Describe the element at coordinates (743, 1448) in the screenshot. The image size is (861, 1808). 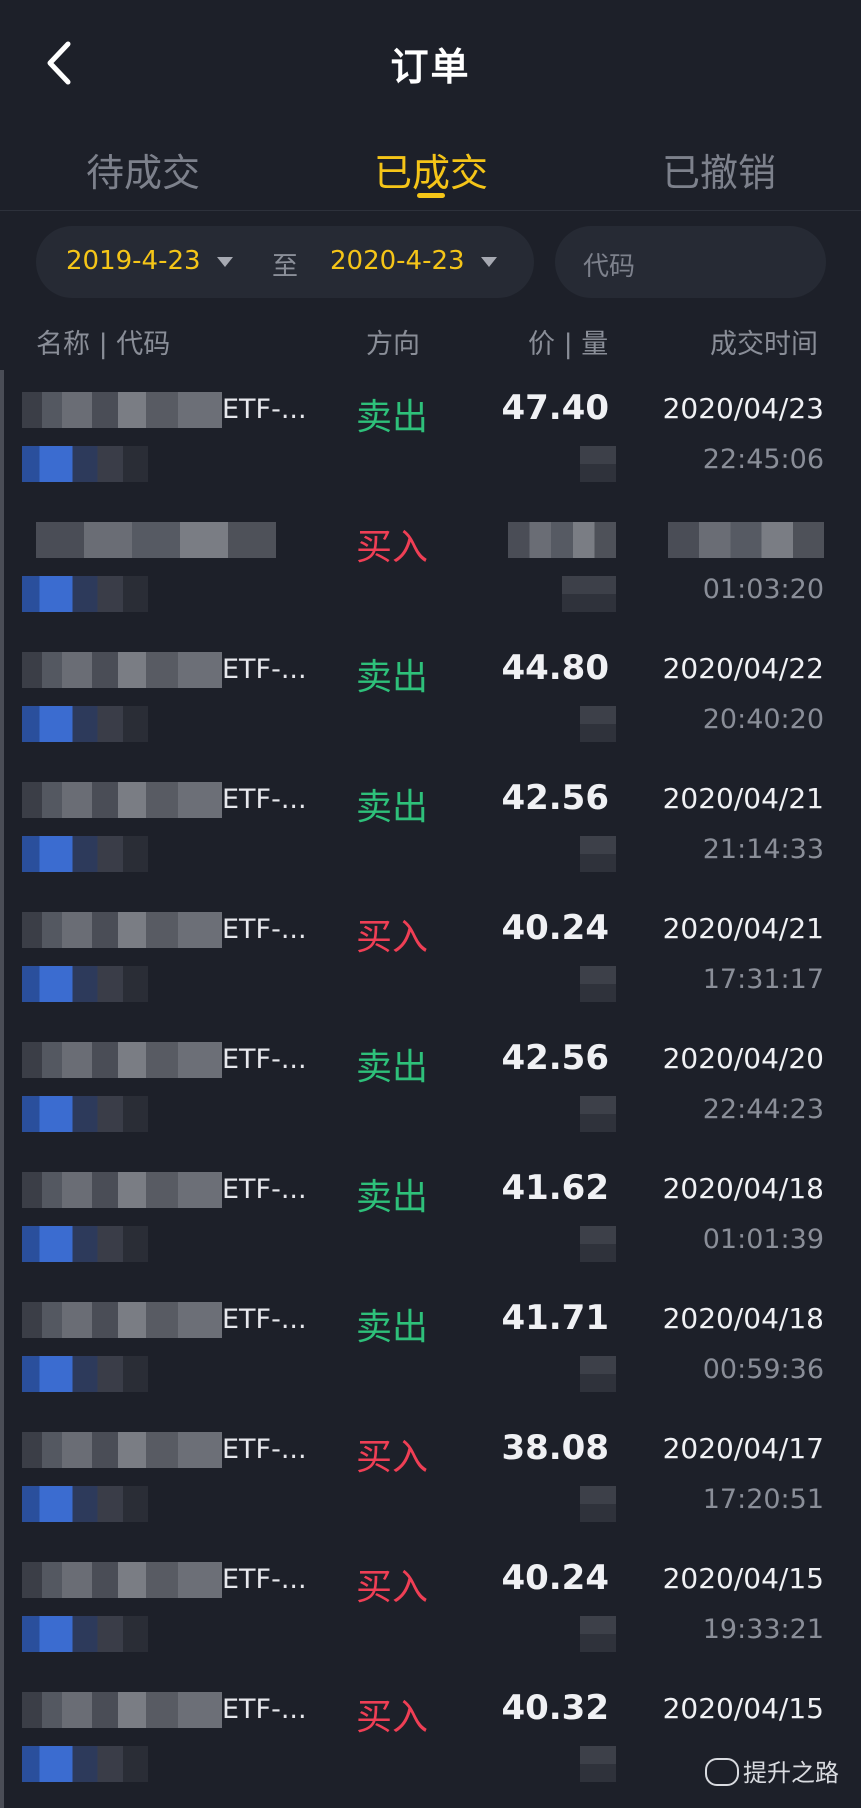
I see `order-date: 2020/04/17` at that location.